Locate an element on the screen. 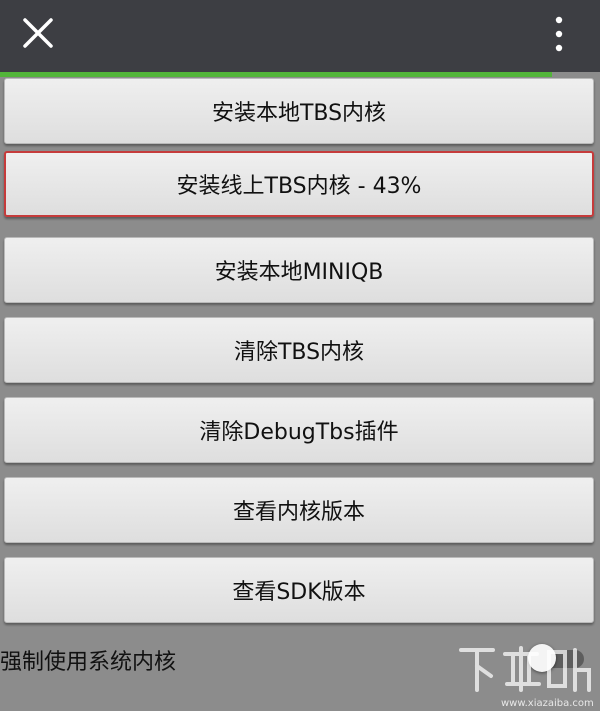 The width and height of the screenshot is (600, 711). clear-tbs-core-button: 清除TBS内核 is located at coordinates (299, 350).